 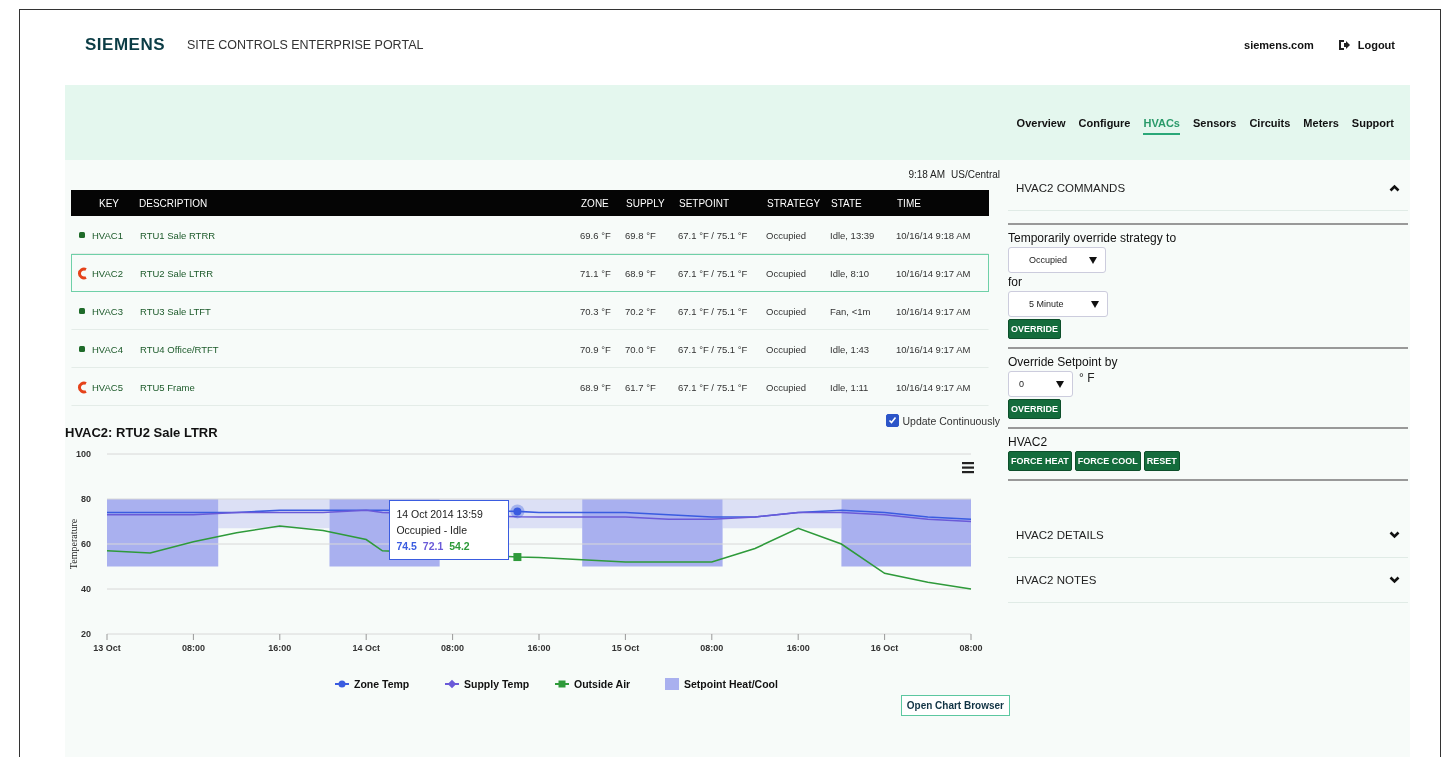 What do you see at coordinates (497, 684) in the screenshot?
I see `legend-label: Supply Temp` at bounding box center [497, 684].